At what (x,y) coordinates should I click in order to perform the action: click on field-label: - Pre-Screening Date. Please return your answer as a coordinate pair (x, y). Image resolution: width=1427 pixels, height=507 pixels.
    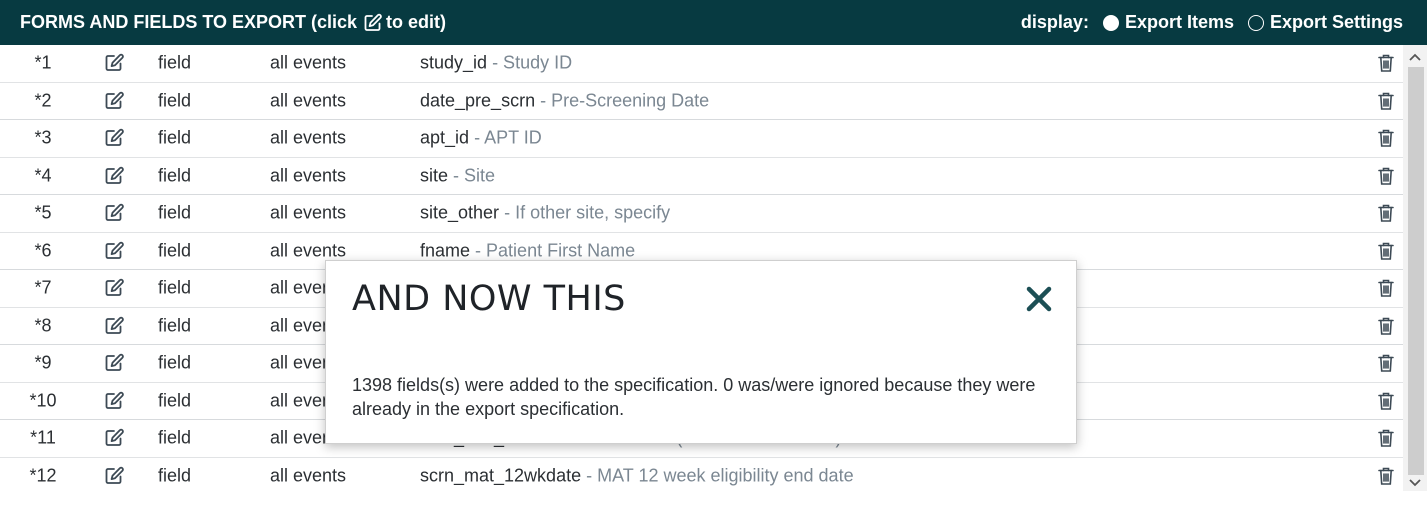
    Looking at the image, I should click on (625, 100).